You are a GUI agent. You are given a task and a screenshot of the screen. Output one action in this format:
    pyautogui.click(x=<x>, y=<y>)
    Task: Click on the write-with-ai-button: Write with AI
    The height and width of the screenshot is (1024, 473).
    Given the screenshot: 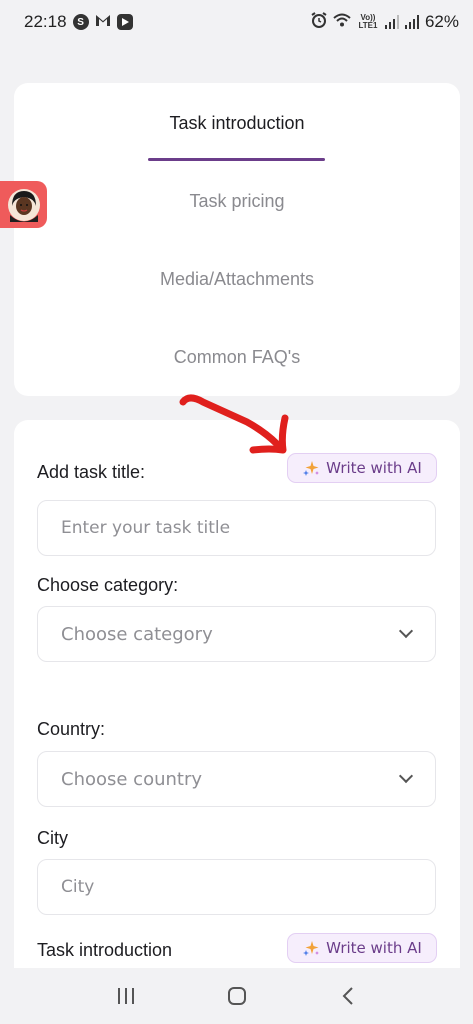 What is the action you would take?
    pyautogui.click(x=362, y=468)
    